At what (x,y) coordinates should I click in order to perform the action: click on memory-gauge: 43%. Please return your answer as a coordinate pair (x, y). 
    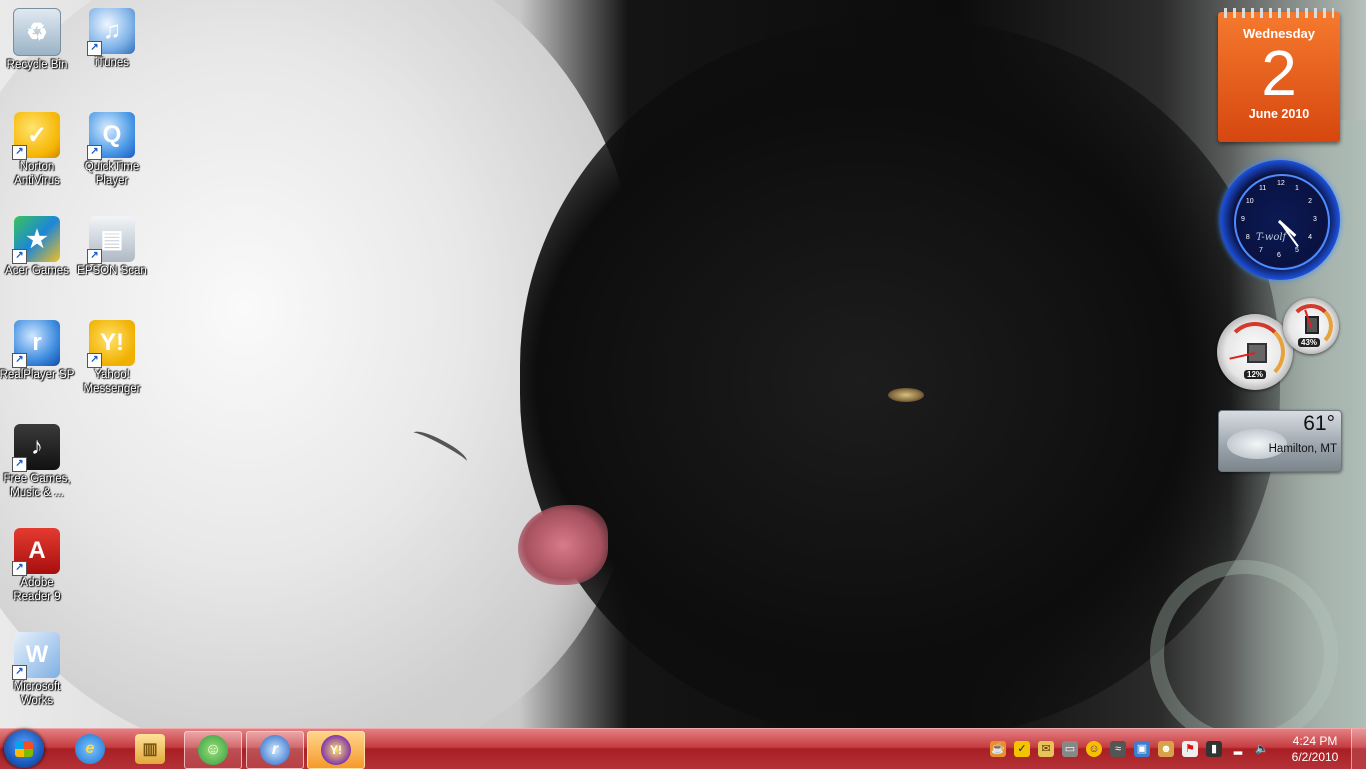
    Looking at the image, I should click on (1311, 326).